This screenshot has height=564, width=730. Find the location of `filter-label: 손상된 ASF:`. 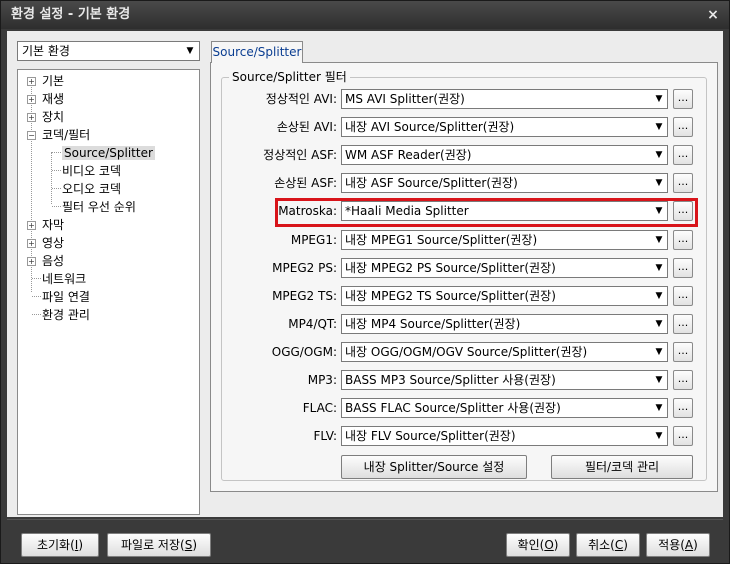

filter-label: 손상된 ASF: is located at coordinates (305, 183).